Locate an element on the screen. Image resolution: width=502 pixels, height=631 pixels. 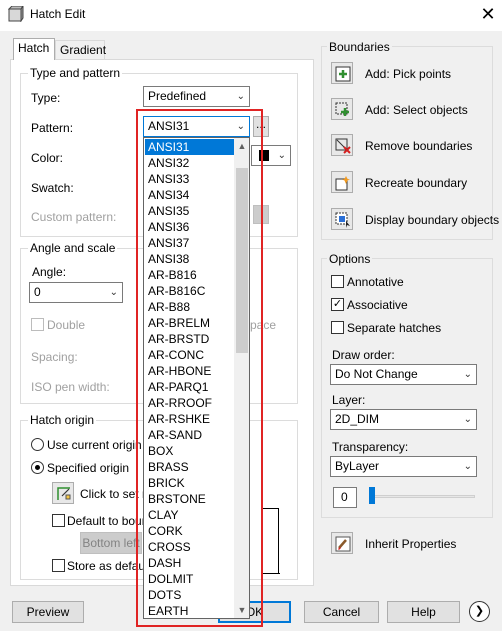
pattern-list-item: ANSI33 is located at coordinates (189, 179).